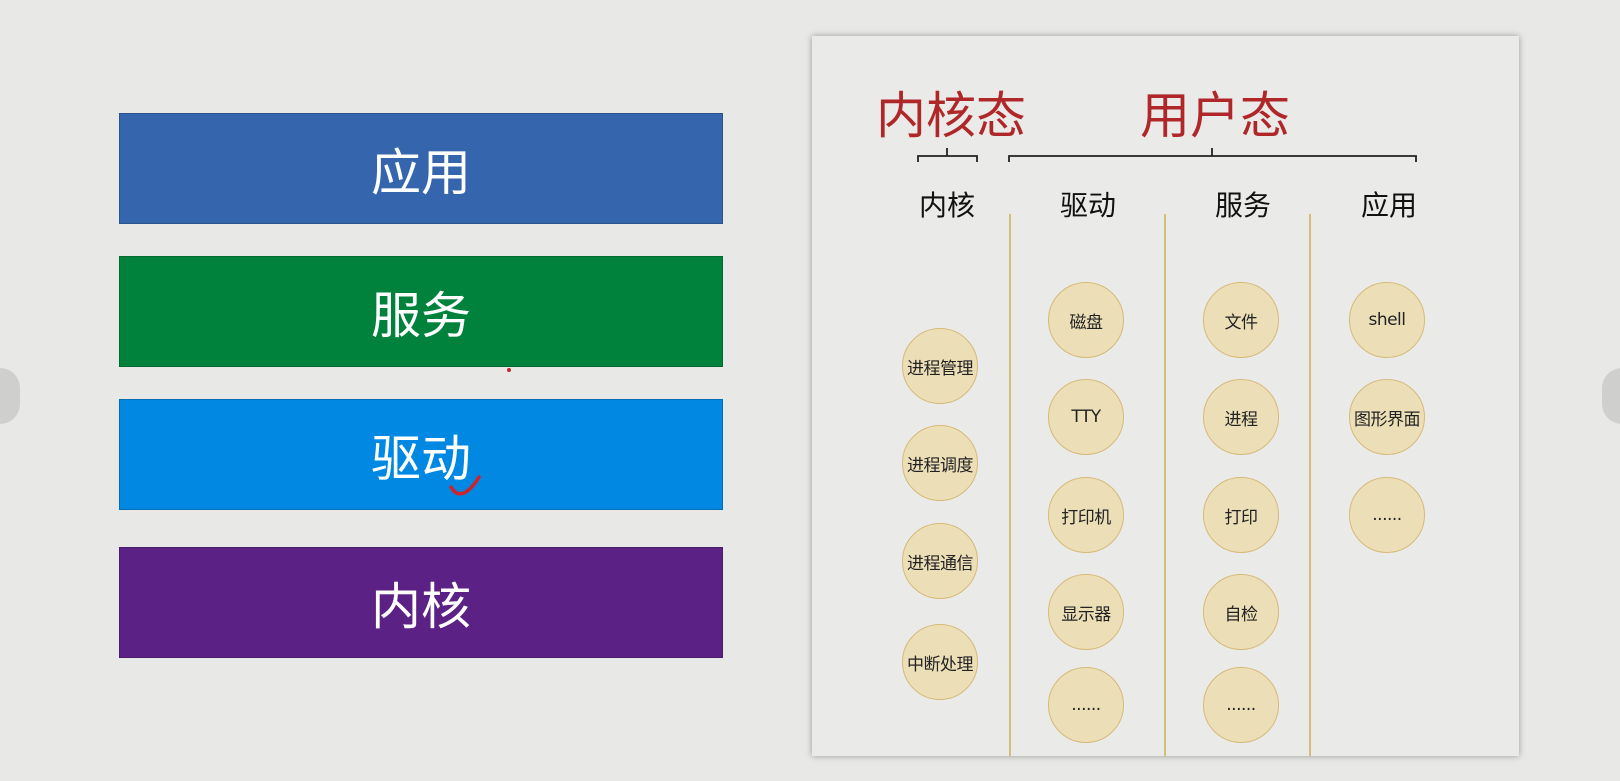  What do you see at coordinates (421, 315) in the screenshot?
I see `layer-service-label: 服务` at bounding box center [421, 315].